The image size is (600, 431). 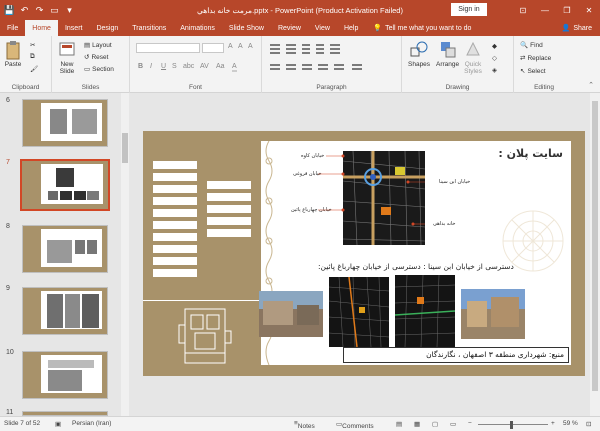 I want to click on zoom-slider, so click(x=513, y=424).